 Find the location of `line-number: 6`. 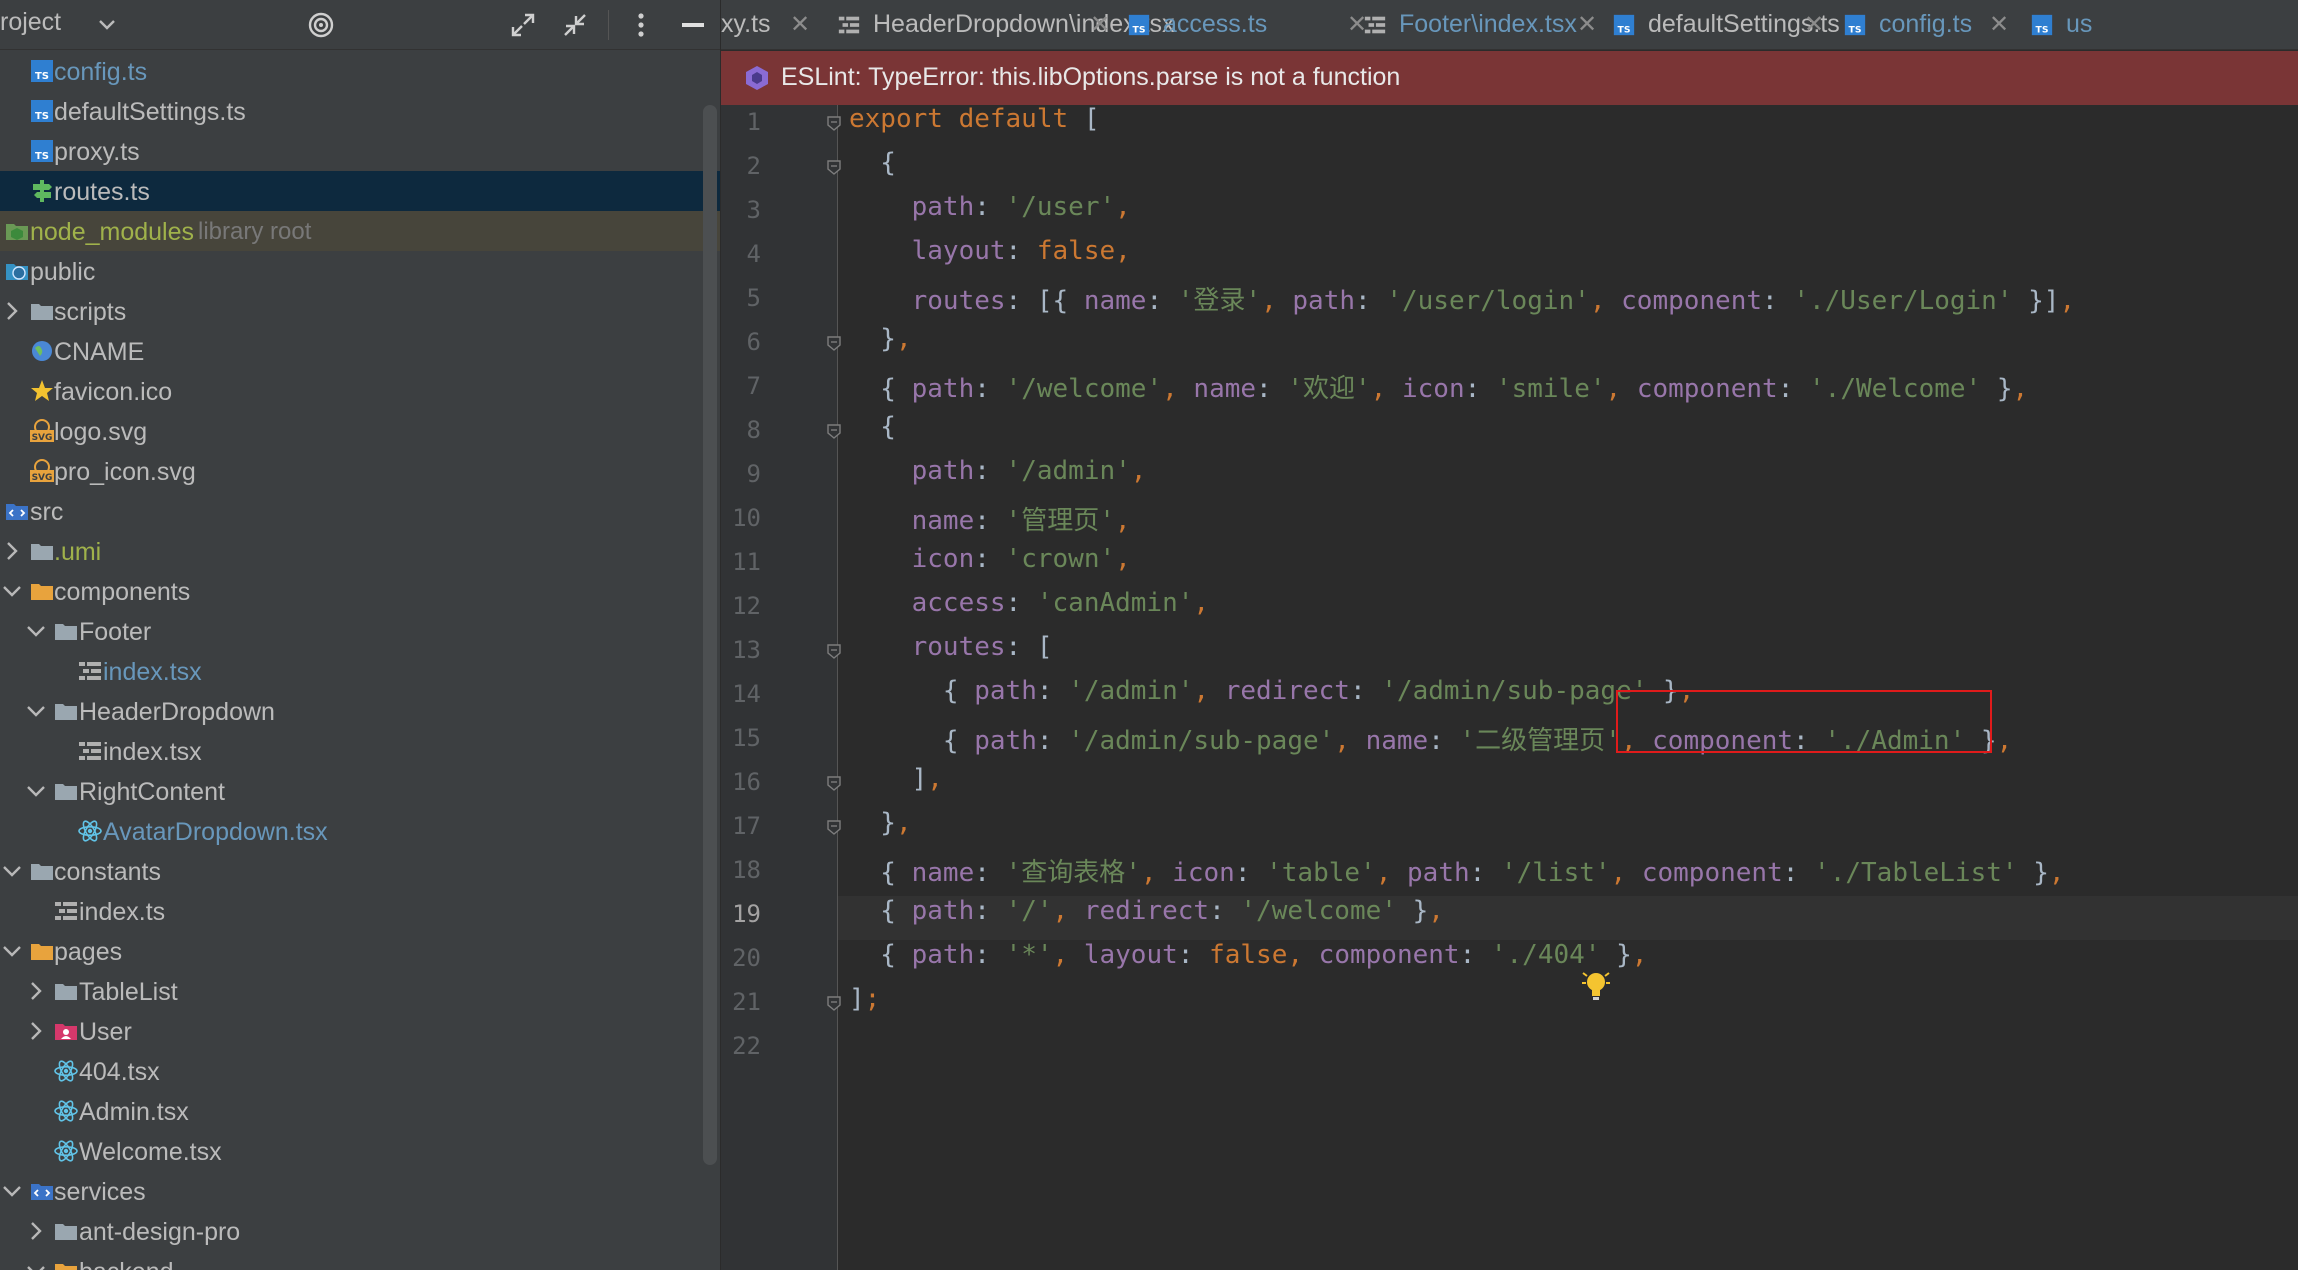

line-number: 6 is located at coordinates (753, 342).